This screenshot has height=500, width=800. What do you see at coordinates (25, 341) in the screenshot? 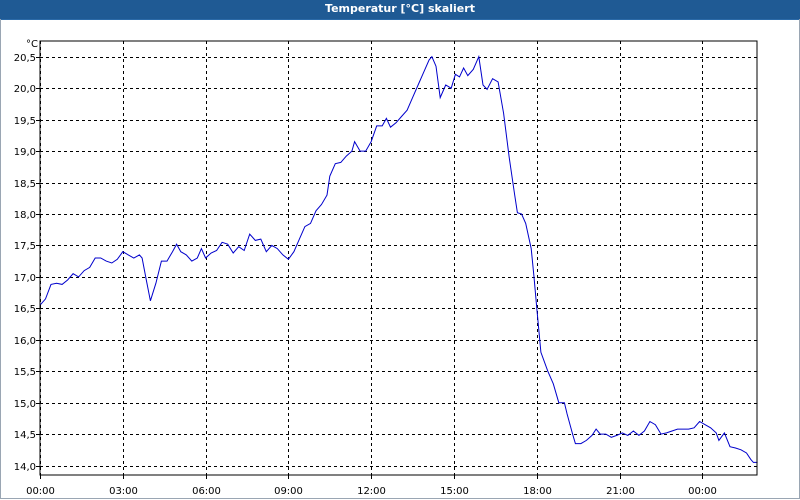
I see `y-tick-label: 16,0` at bounding box center [25, 341].